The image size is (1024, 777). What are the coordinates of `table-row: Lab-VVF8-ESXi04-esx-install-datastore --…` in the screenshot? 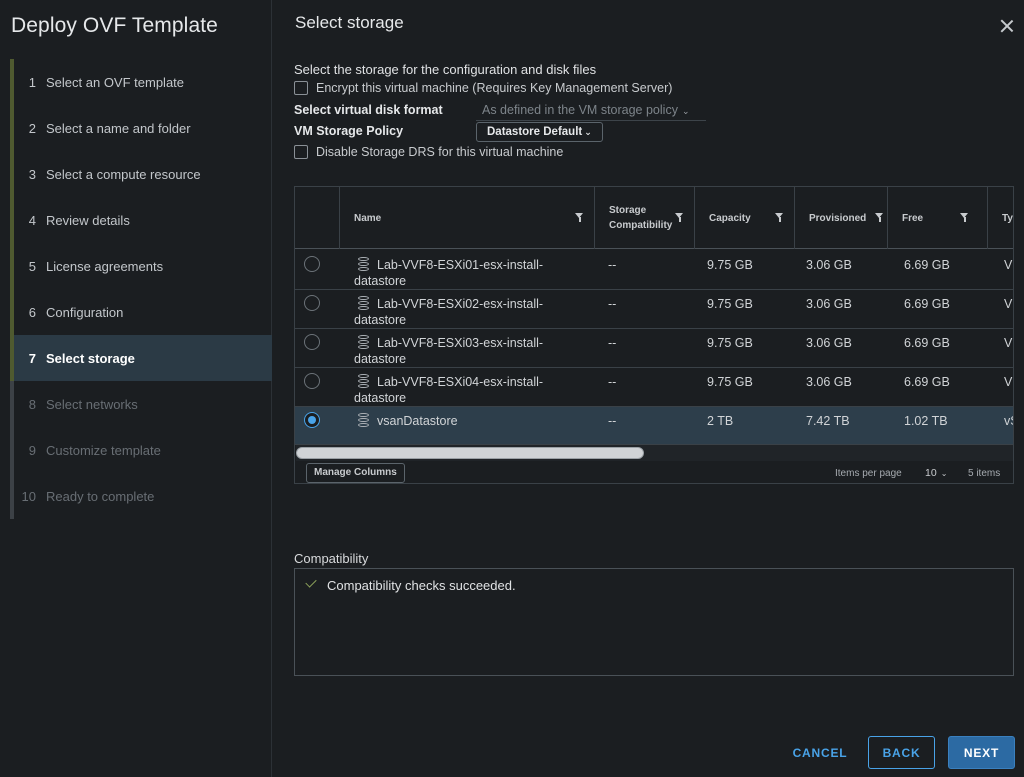 It's located at (654, 387).